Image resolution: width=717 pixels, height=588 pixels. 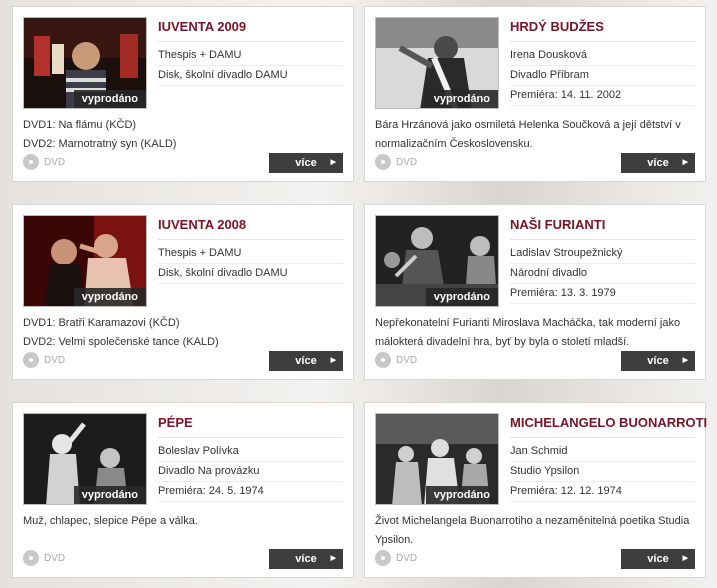 What do you see at coordinates (602, 96) in the screenshot?
I see `product-premiere: Premiéra: 14. 11. 2002` at bounding box center [602, 96].